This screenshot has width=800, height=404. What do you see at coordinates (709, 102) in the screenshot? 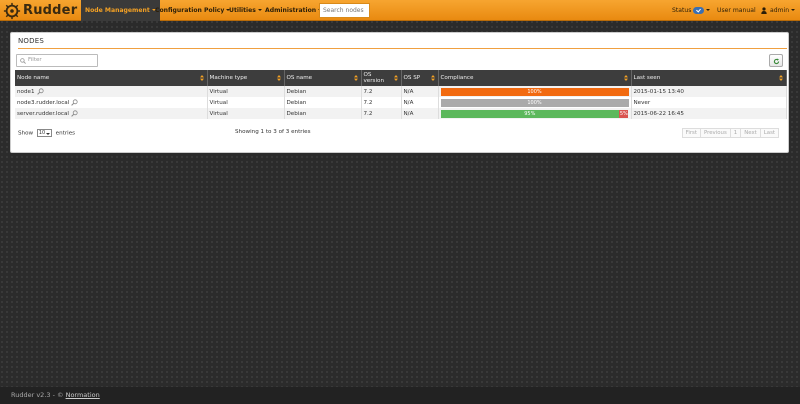
I see `cell-last-seen: Never` at bounding box center [709, 102].